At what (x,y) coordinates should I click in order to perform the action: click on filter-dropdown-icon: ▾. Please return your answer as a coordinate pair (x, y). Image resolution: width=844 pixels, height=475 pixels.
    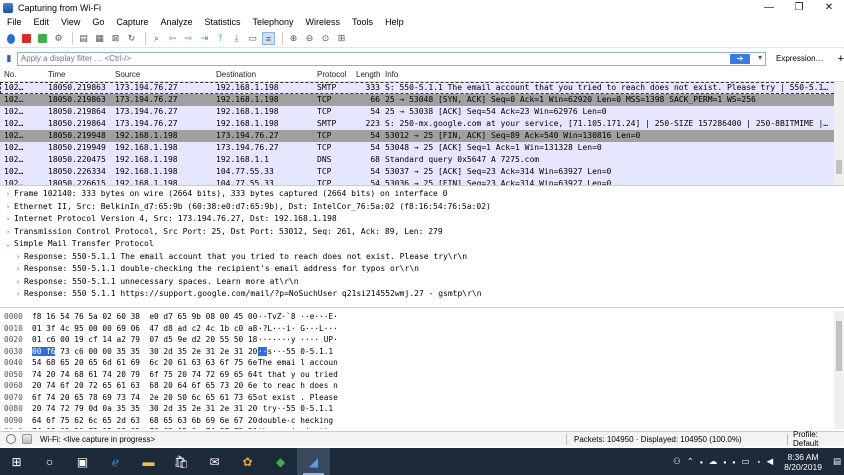
    Looking at the image, I should click on (760, 57).